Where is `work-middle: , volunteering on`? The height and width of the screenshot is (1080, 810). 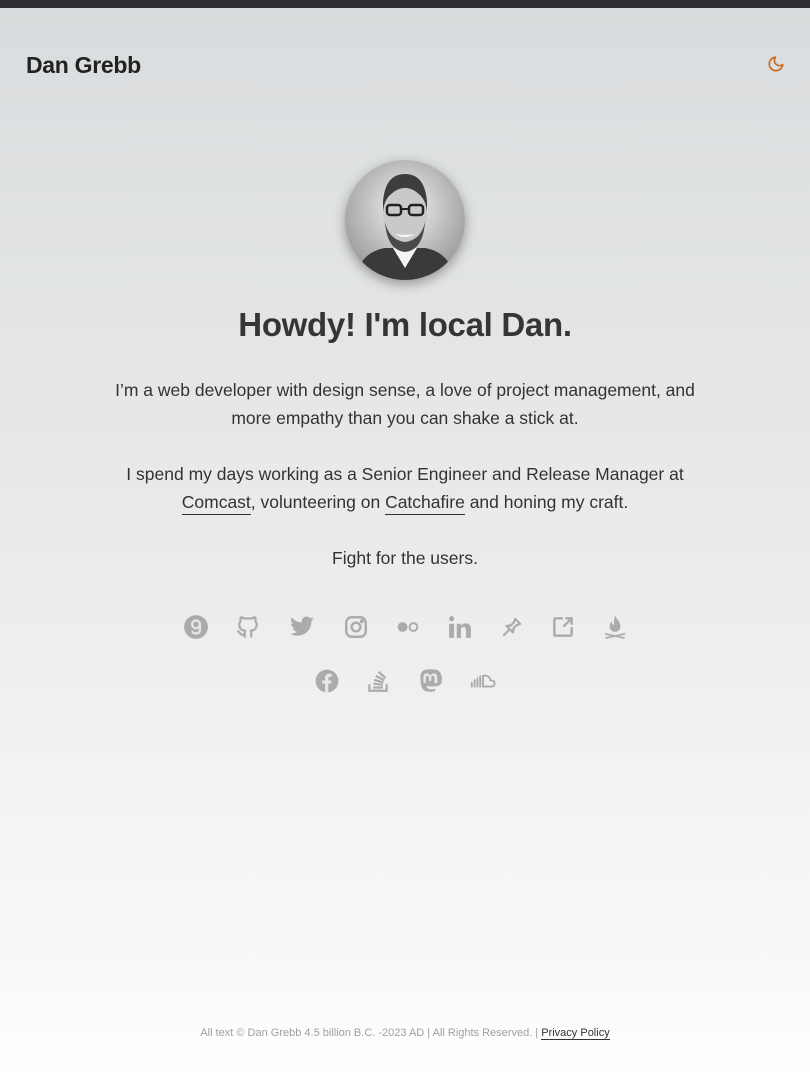 work-middle: , volunteering on is located at coordinates (318, 502).